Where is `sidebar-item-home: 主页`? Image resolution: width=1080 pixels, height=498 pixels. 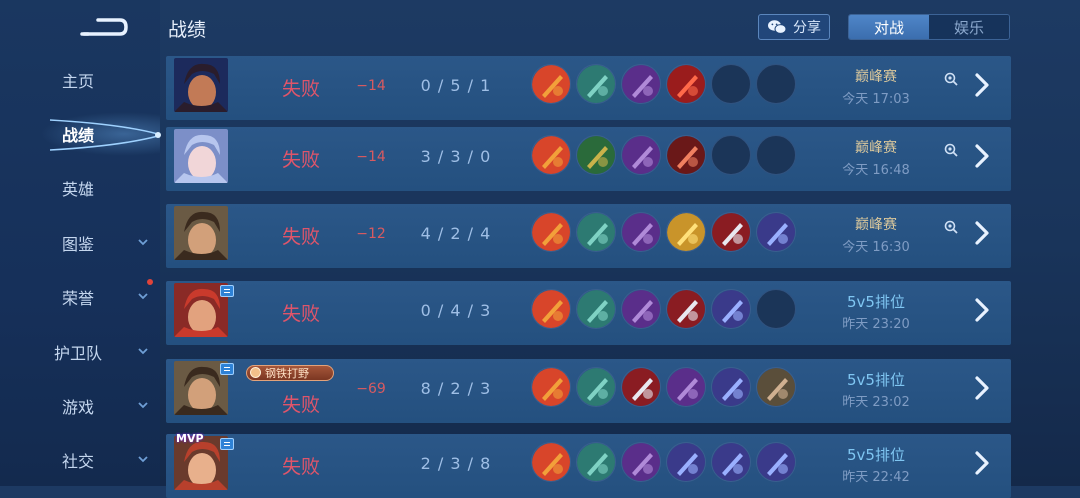
sidebar-item-home: 主页 is located at coordinates (80, 80).